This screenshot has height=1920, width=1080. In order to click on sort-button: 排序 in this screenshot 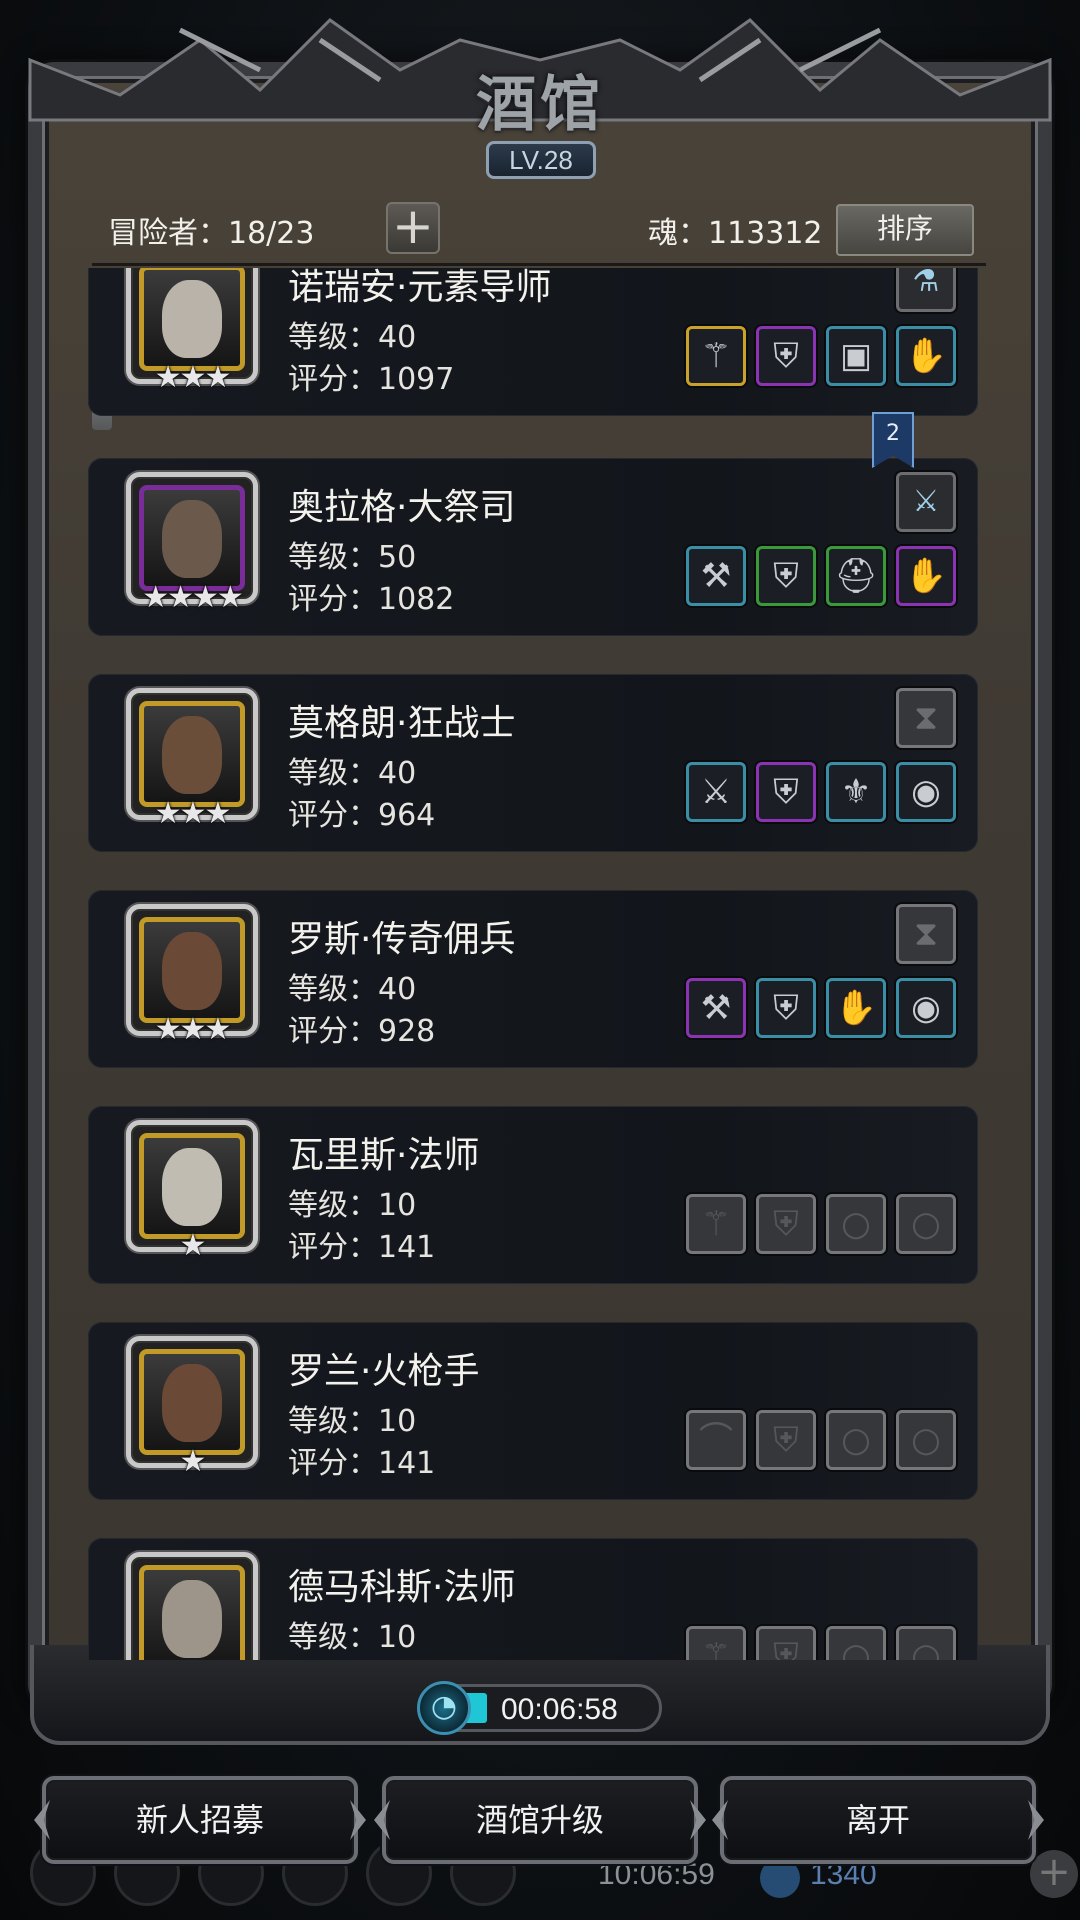, I will do `click(905, 230)`.